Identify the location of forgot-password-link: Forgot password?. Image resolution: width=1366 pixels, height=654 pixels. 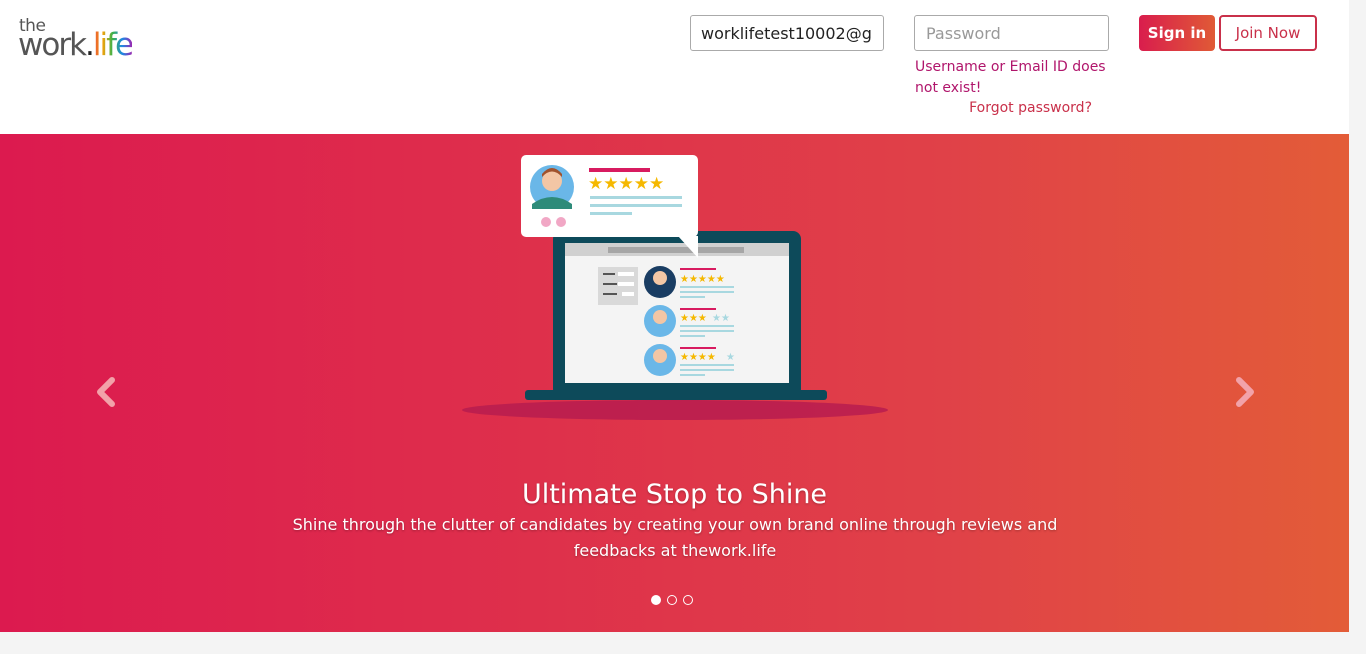
(1030, 108).